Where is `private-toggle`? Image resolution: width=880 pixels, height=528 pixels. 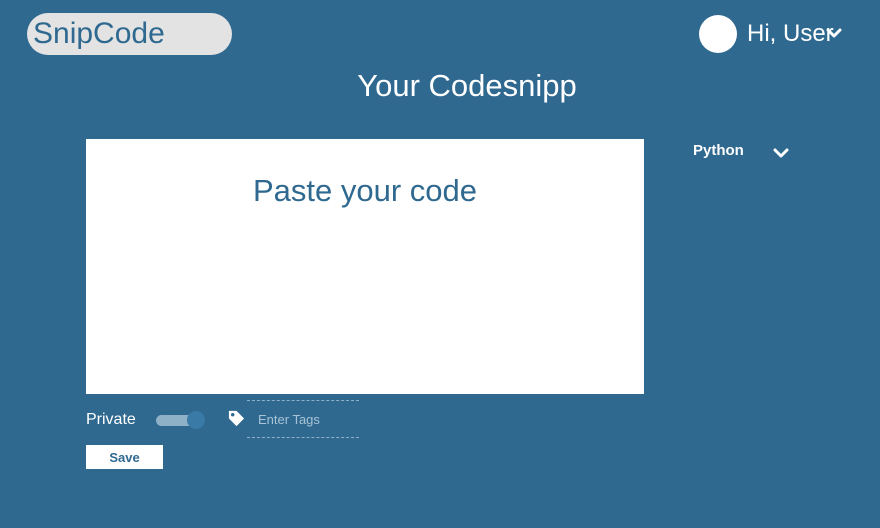 private-toggle is located at coordinates (181, 420).